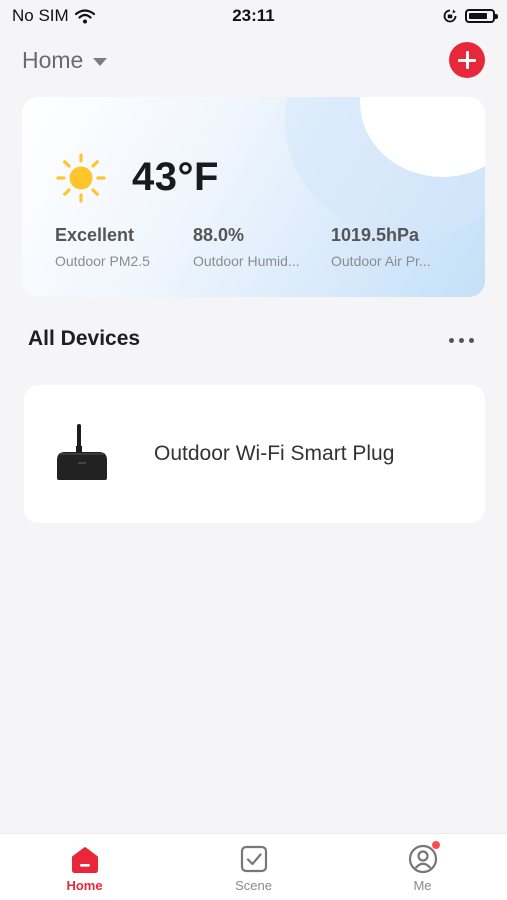  I want to click on tab-label: Home, so click(84, 885).